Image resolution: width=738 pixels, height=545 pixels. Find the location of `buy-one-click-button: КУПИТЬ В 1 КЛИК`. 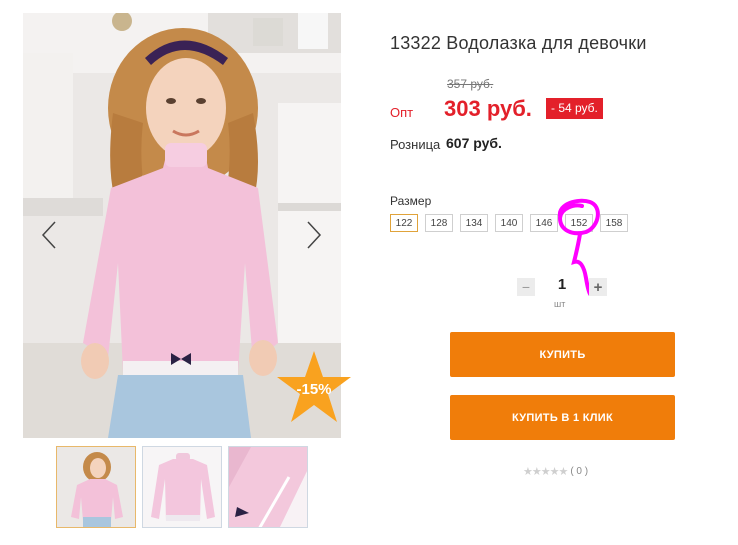

buy-one-click-button: КУПИТЬ В 1 КЛИК is located at coordinates (562, 417).